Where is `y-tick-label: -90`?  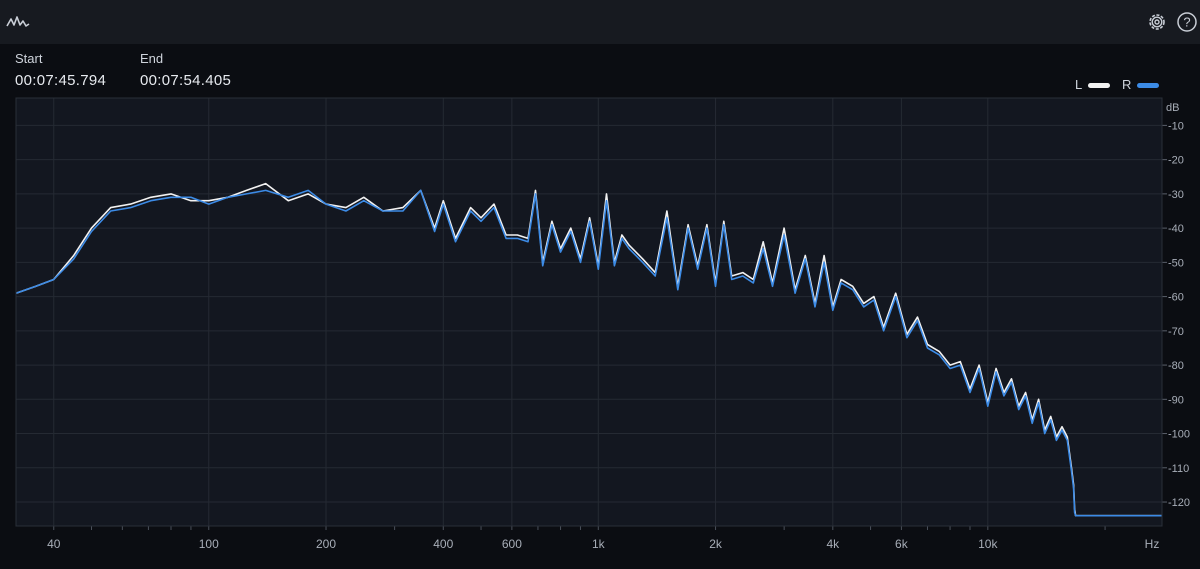 y-tick-label: -90 is located at coordinates (1176, 400).